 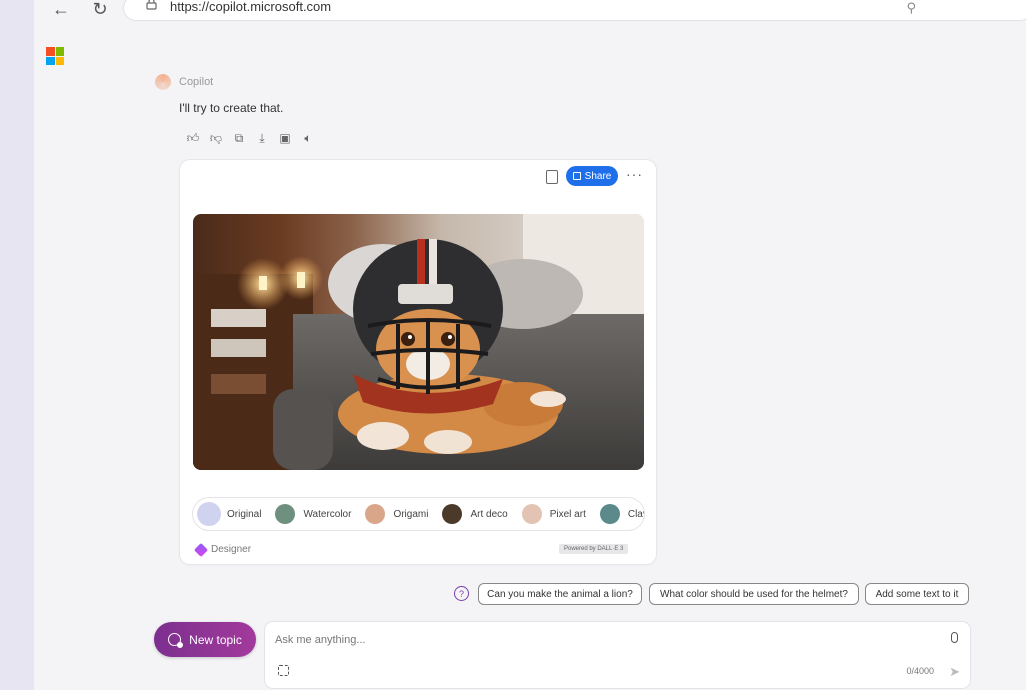 What do you see at coordinates (201, 549) in the screenshot?
I see `designer-icon` at bounding box center [201, 549].